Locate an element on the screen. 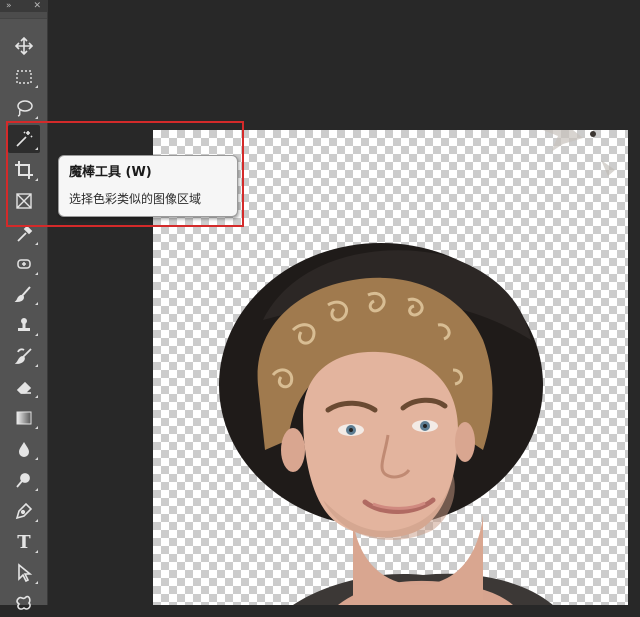 This screenshot has height=617, width=640. close-panel-icon: ✕ is located at coordinates (37, 6).